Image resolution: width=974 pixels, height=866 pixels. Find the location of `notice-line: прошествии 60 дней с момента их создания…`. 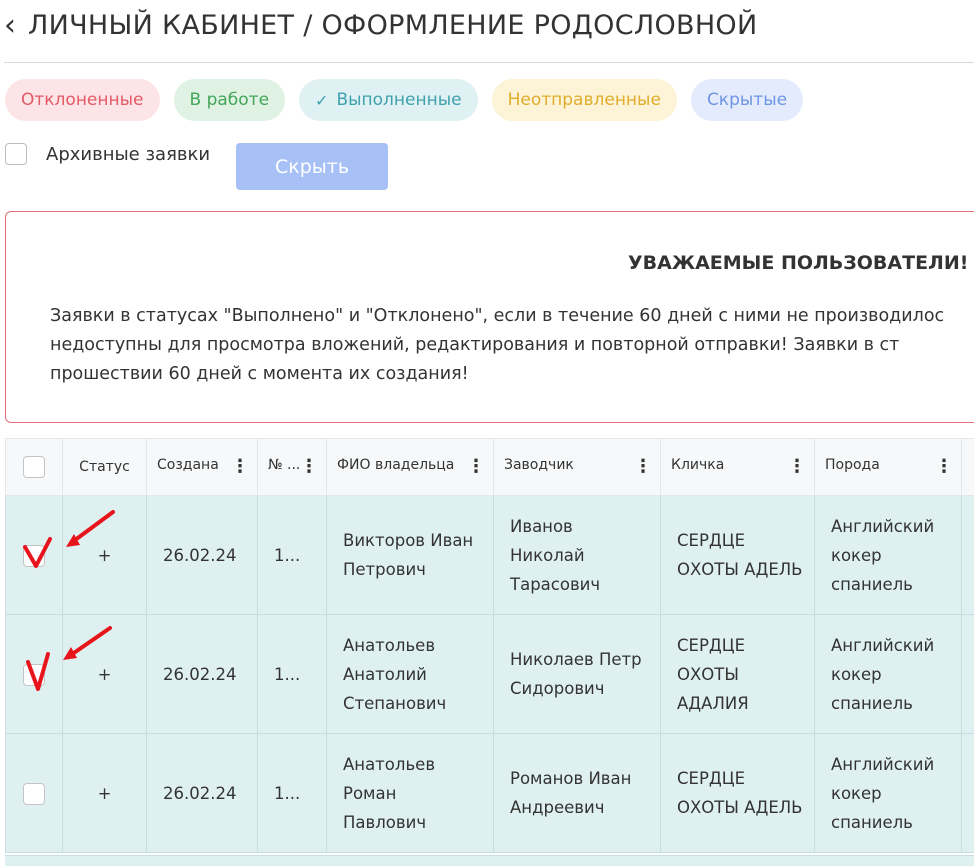

notice-line: прошествии 60 дней с момента их создания… is located at coordinates (497, 374).